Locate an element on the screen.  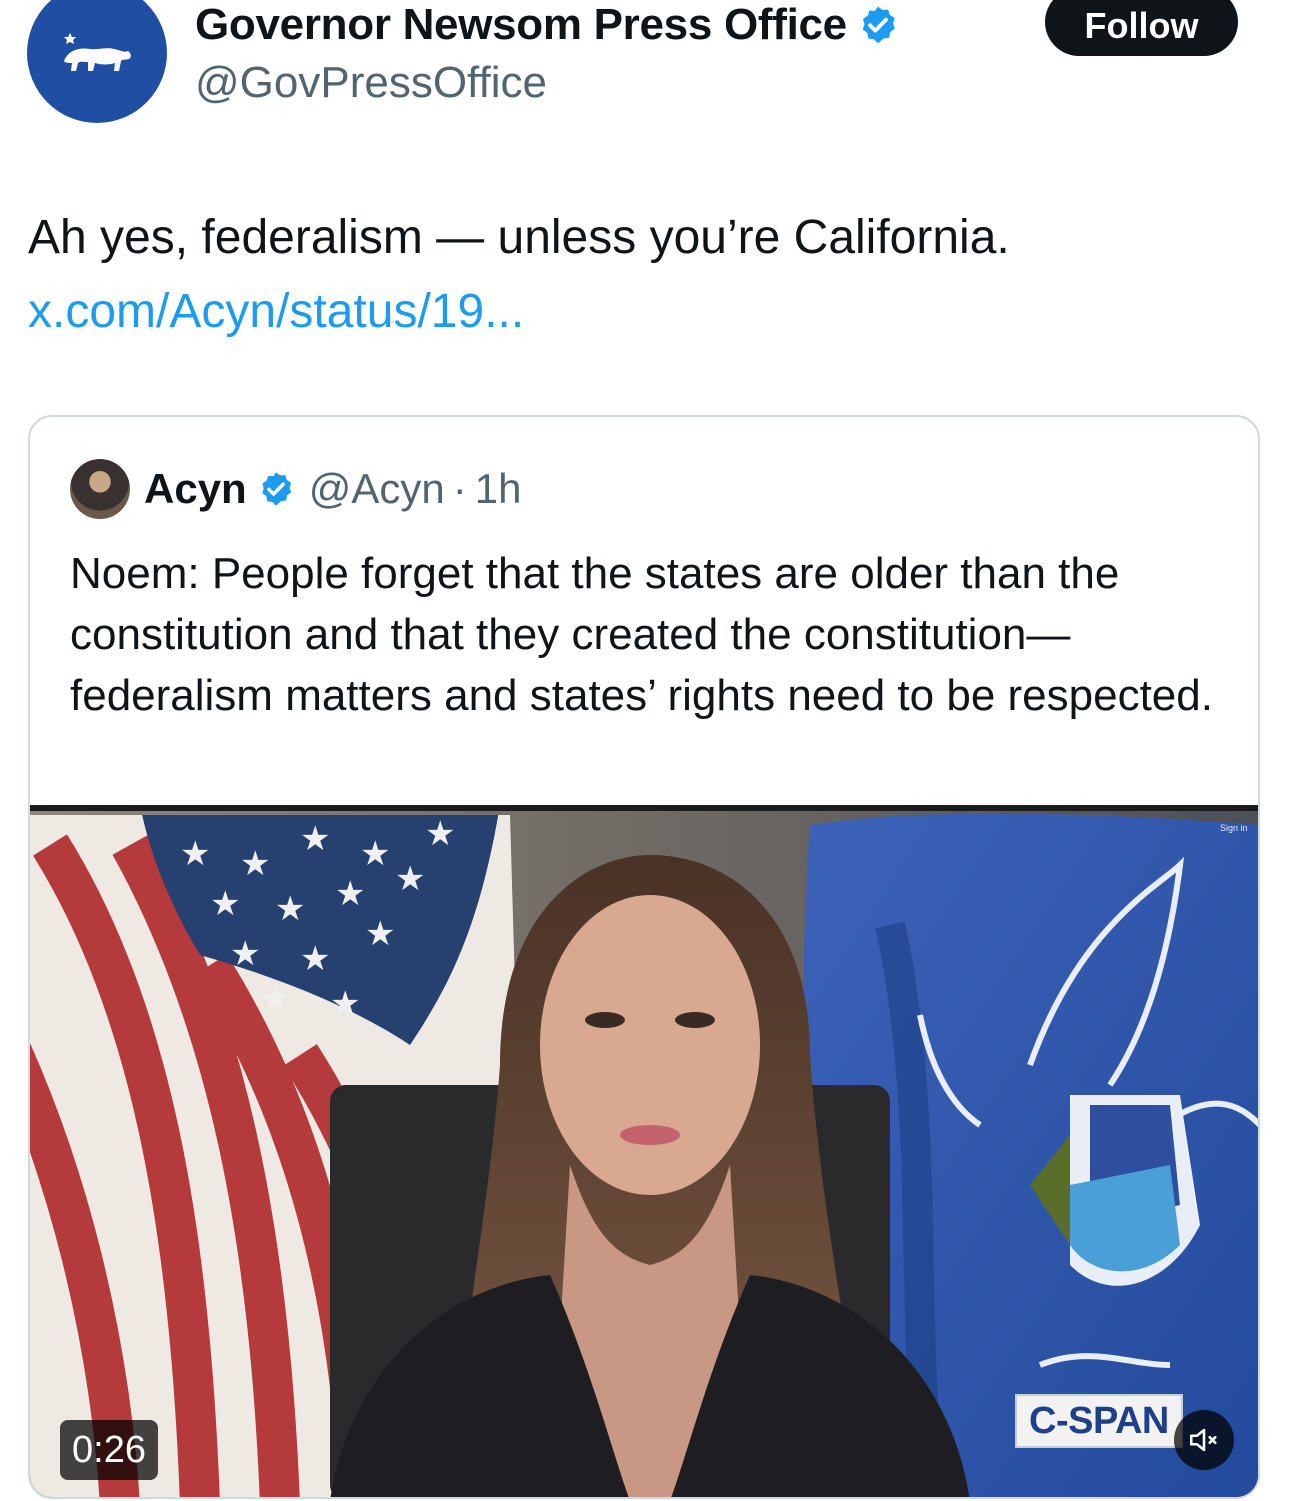
california-bear-icon is located at coordinates (97, 52).